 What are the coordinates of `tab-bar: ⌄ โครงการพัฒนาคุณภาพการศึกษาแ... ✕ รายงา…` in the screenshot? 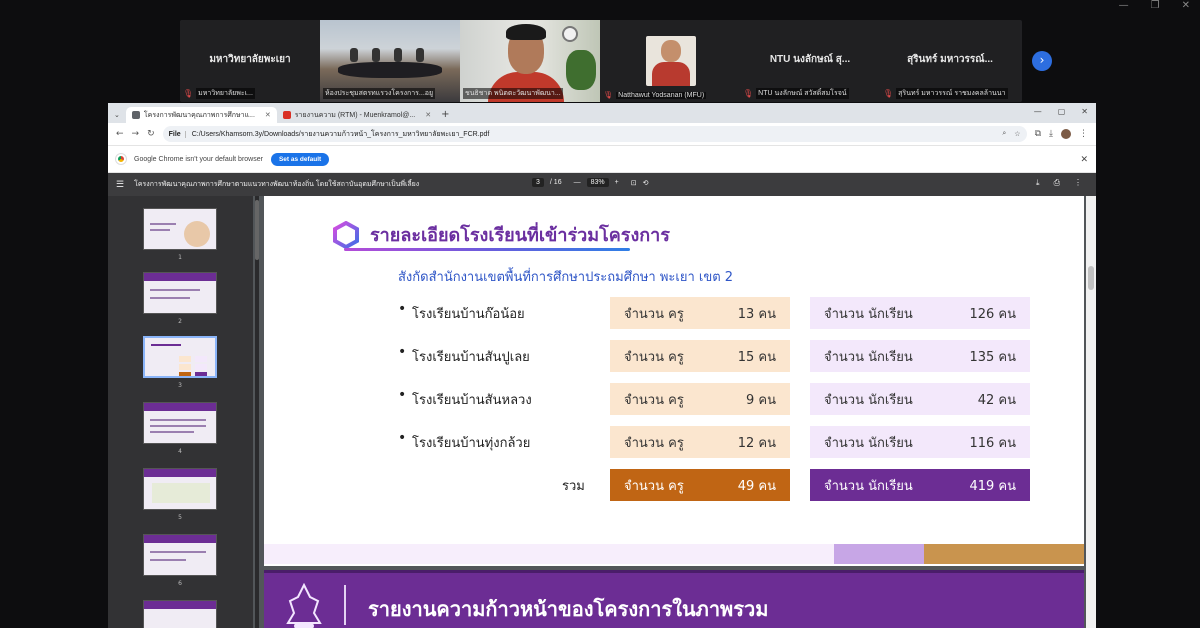 It's located at (602, 113).